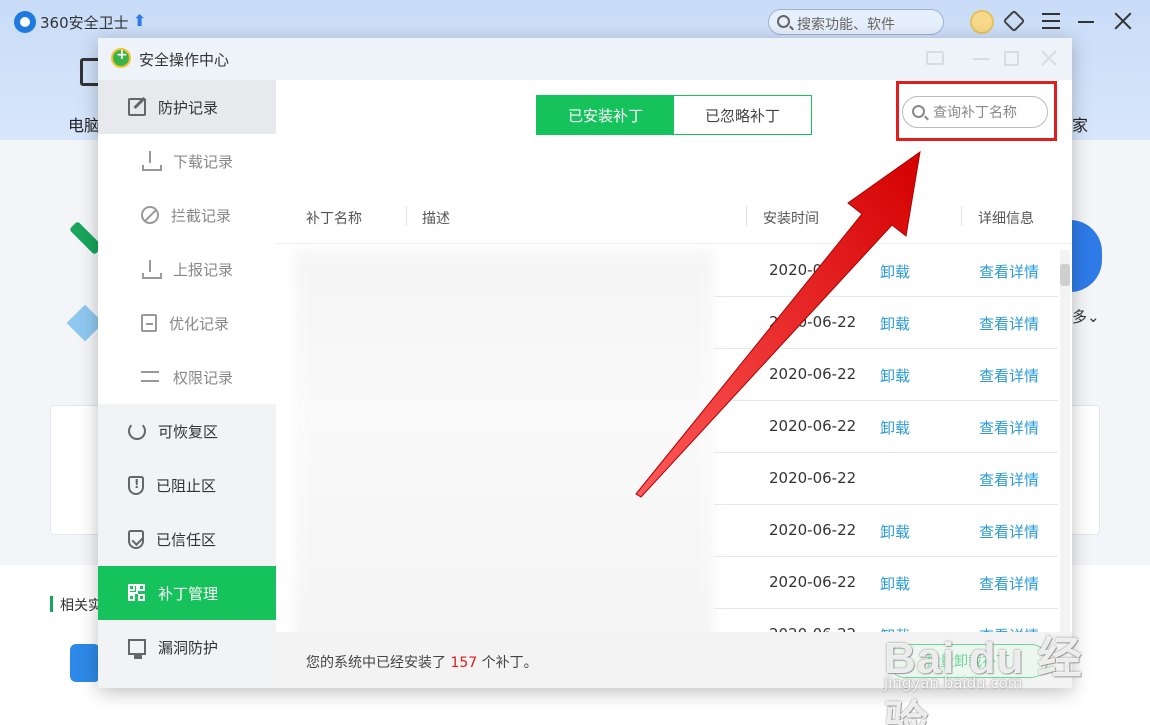  I want to click on dialog-minimize-icon, so click(981, 59).